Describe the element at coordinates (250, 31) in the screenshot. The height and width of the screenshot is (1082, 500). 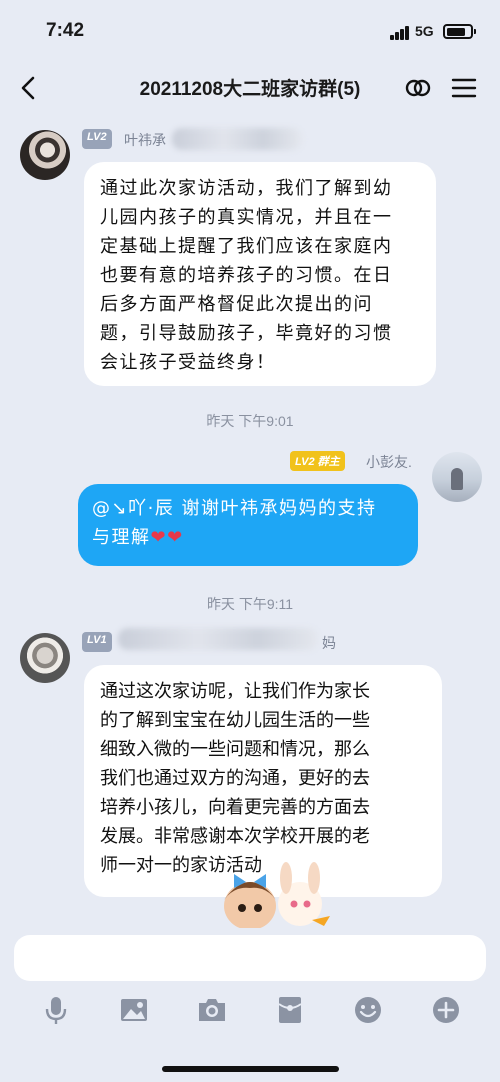
I see `status-bar: 7:42 5G` at that location.